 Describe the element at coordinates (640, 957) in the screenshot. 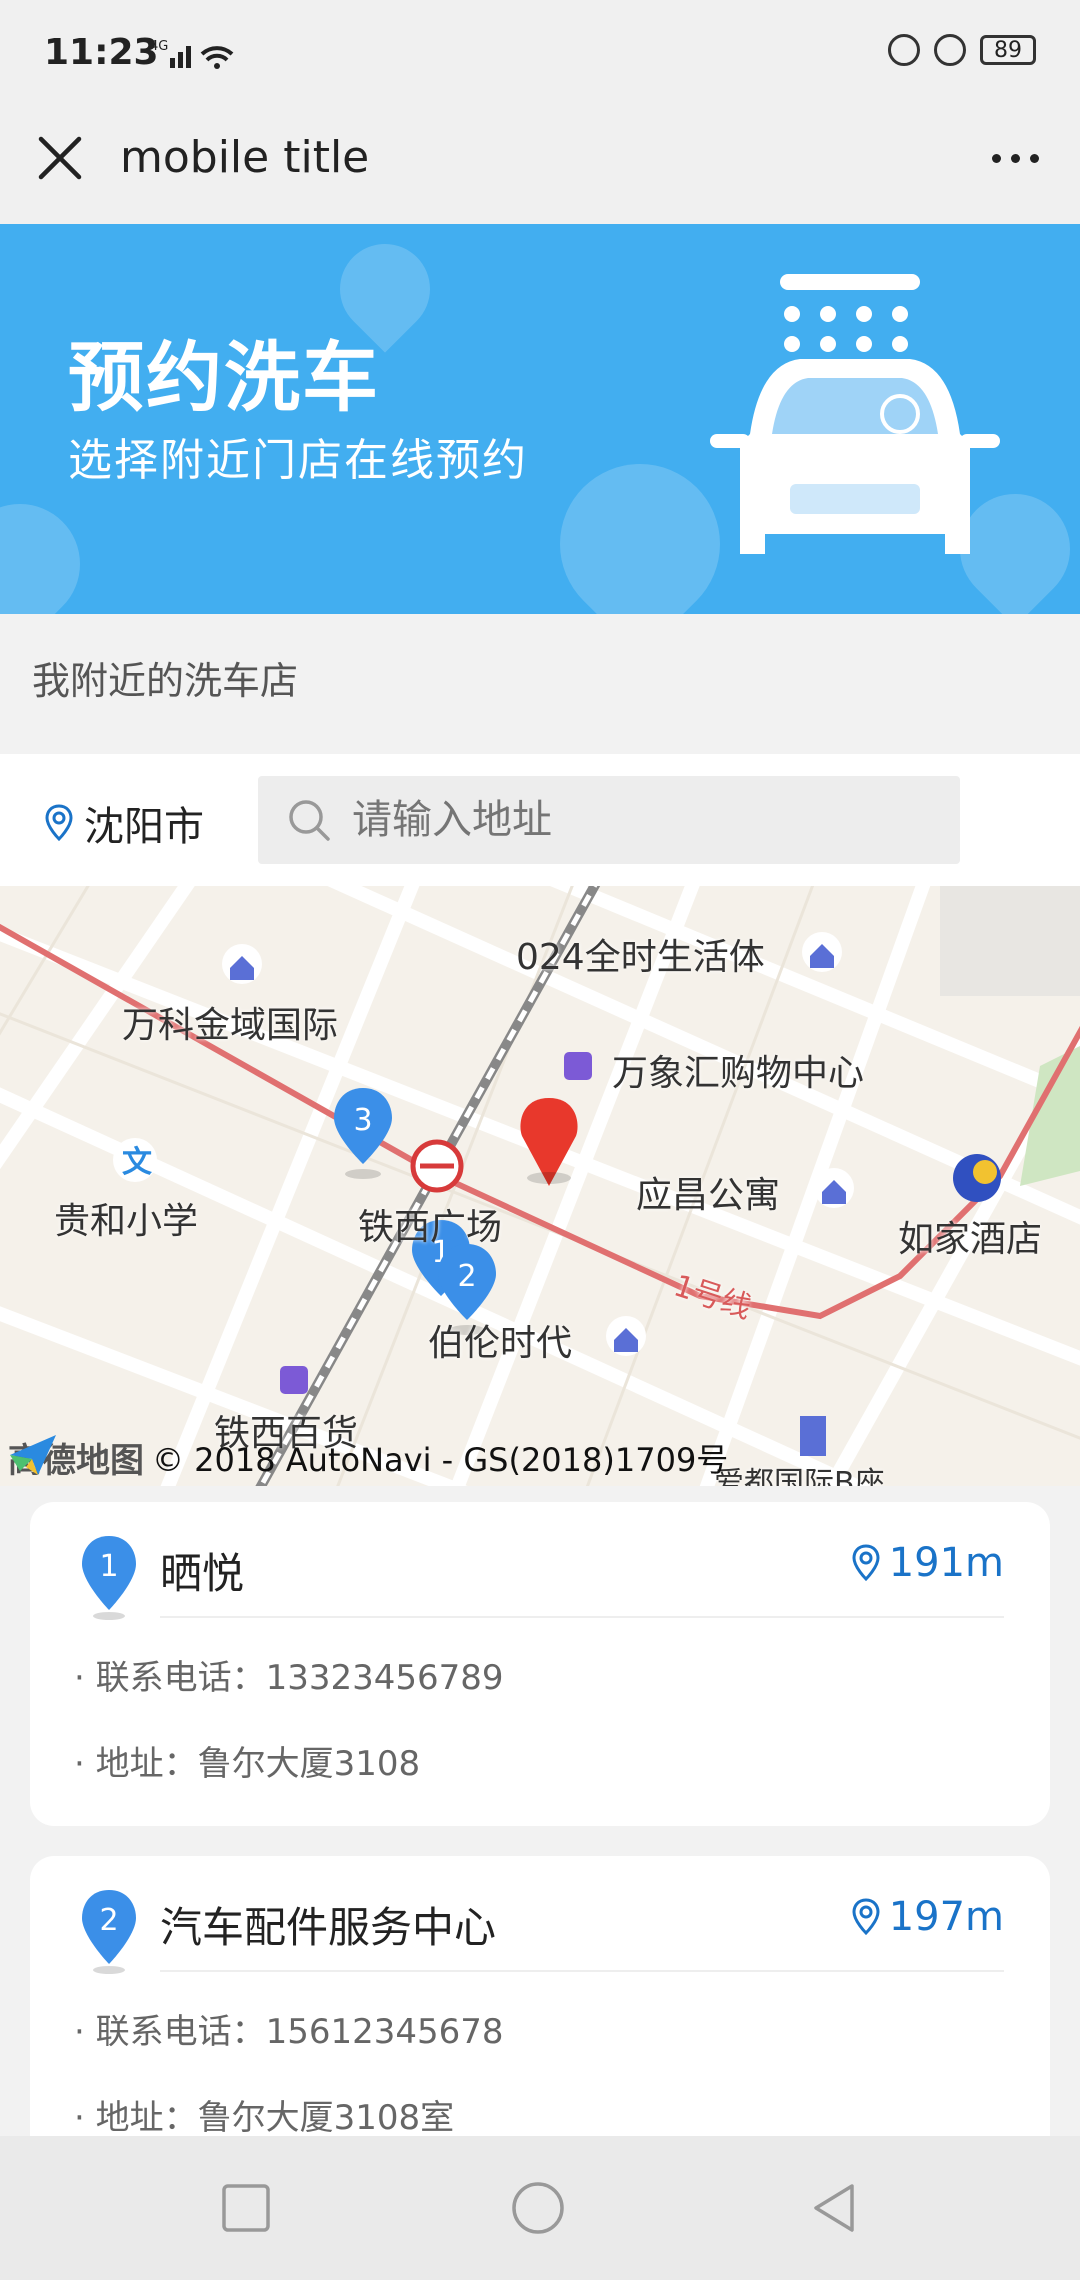

I see `map-label: 024全时生活体` at that location.